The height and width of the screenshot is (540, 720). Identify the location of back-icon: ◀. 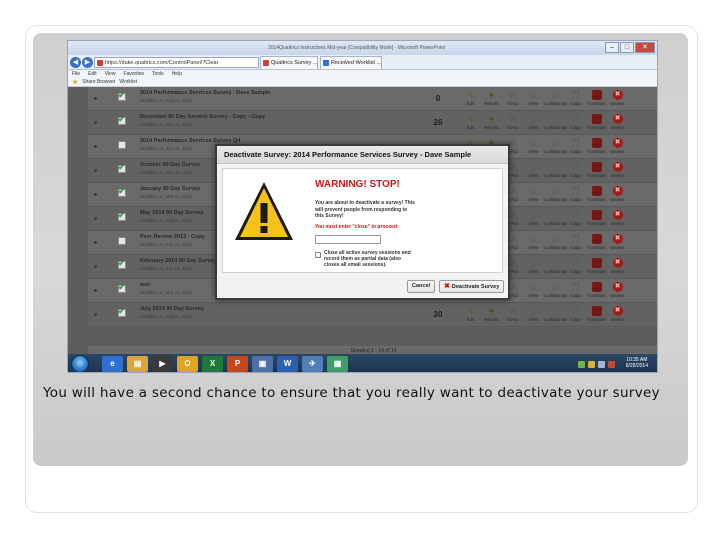
(75, 62).